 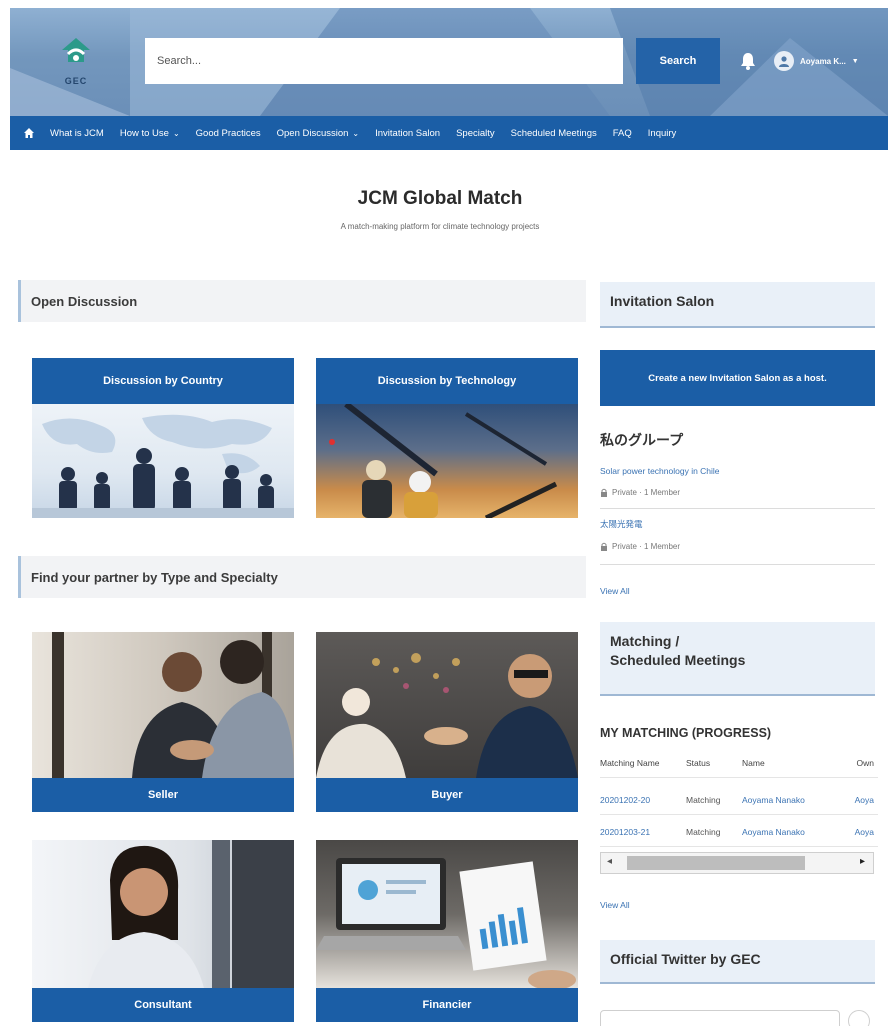 I want to click on card-title: Discussion by Technology, so click(x=447, y=381).